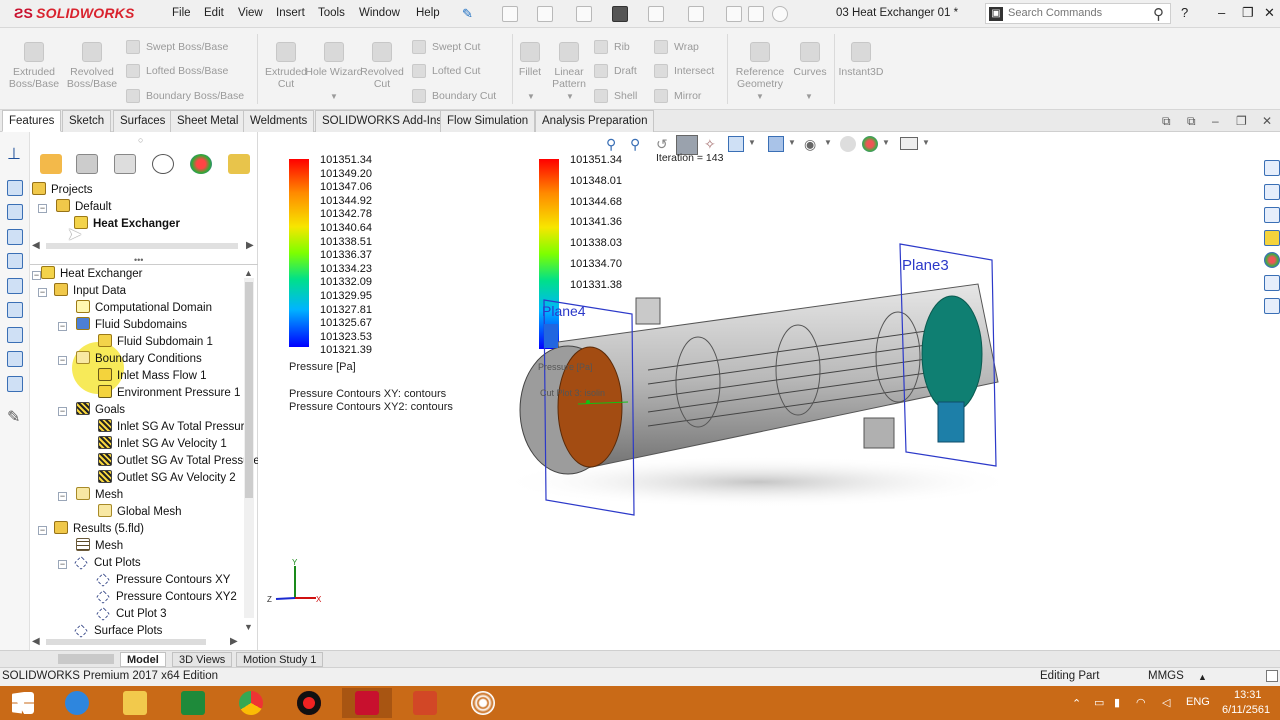  What do you see at coordinates (1184, 12) in the screenshot?
I see `help-icon: ?` at bounding box center [1184, 12].